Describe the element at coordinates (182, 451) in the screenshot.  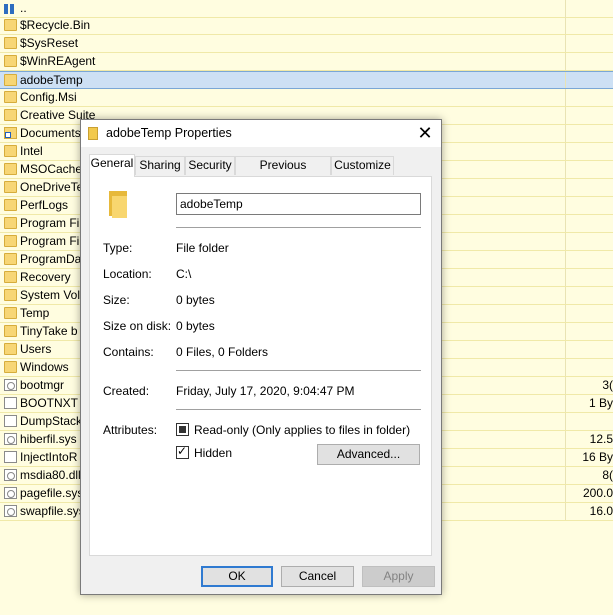
I see `hidden-checkbox` at that location.